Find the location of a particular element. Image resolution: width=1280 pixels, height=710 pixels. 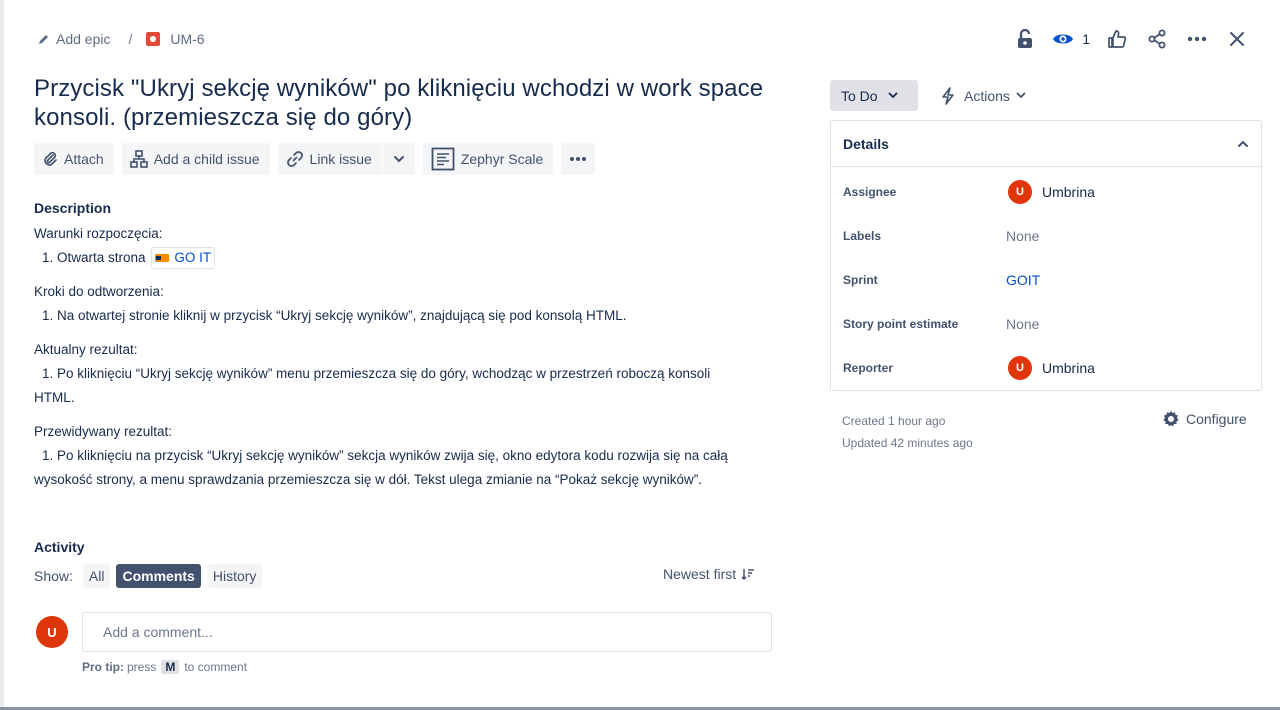

assignee-label: Assignee is located at coordinates (870, 192).